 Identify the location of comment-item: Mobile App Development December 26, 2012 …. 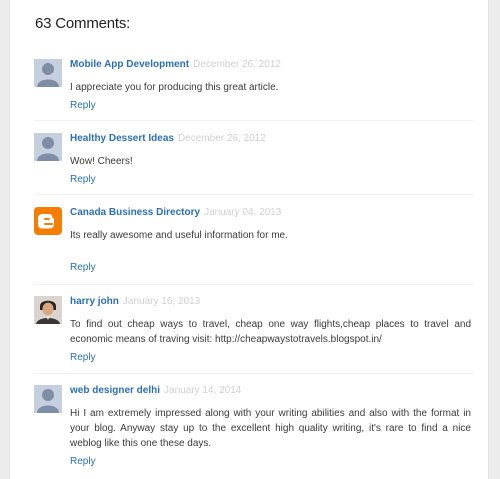
(254, 85).